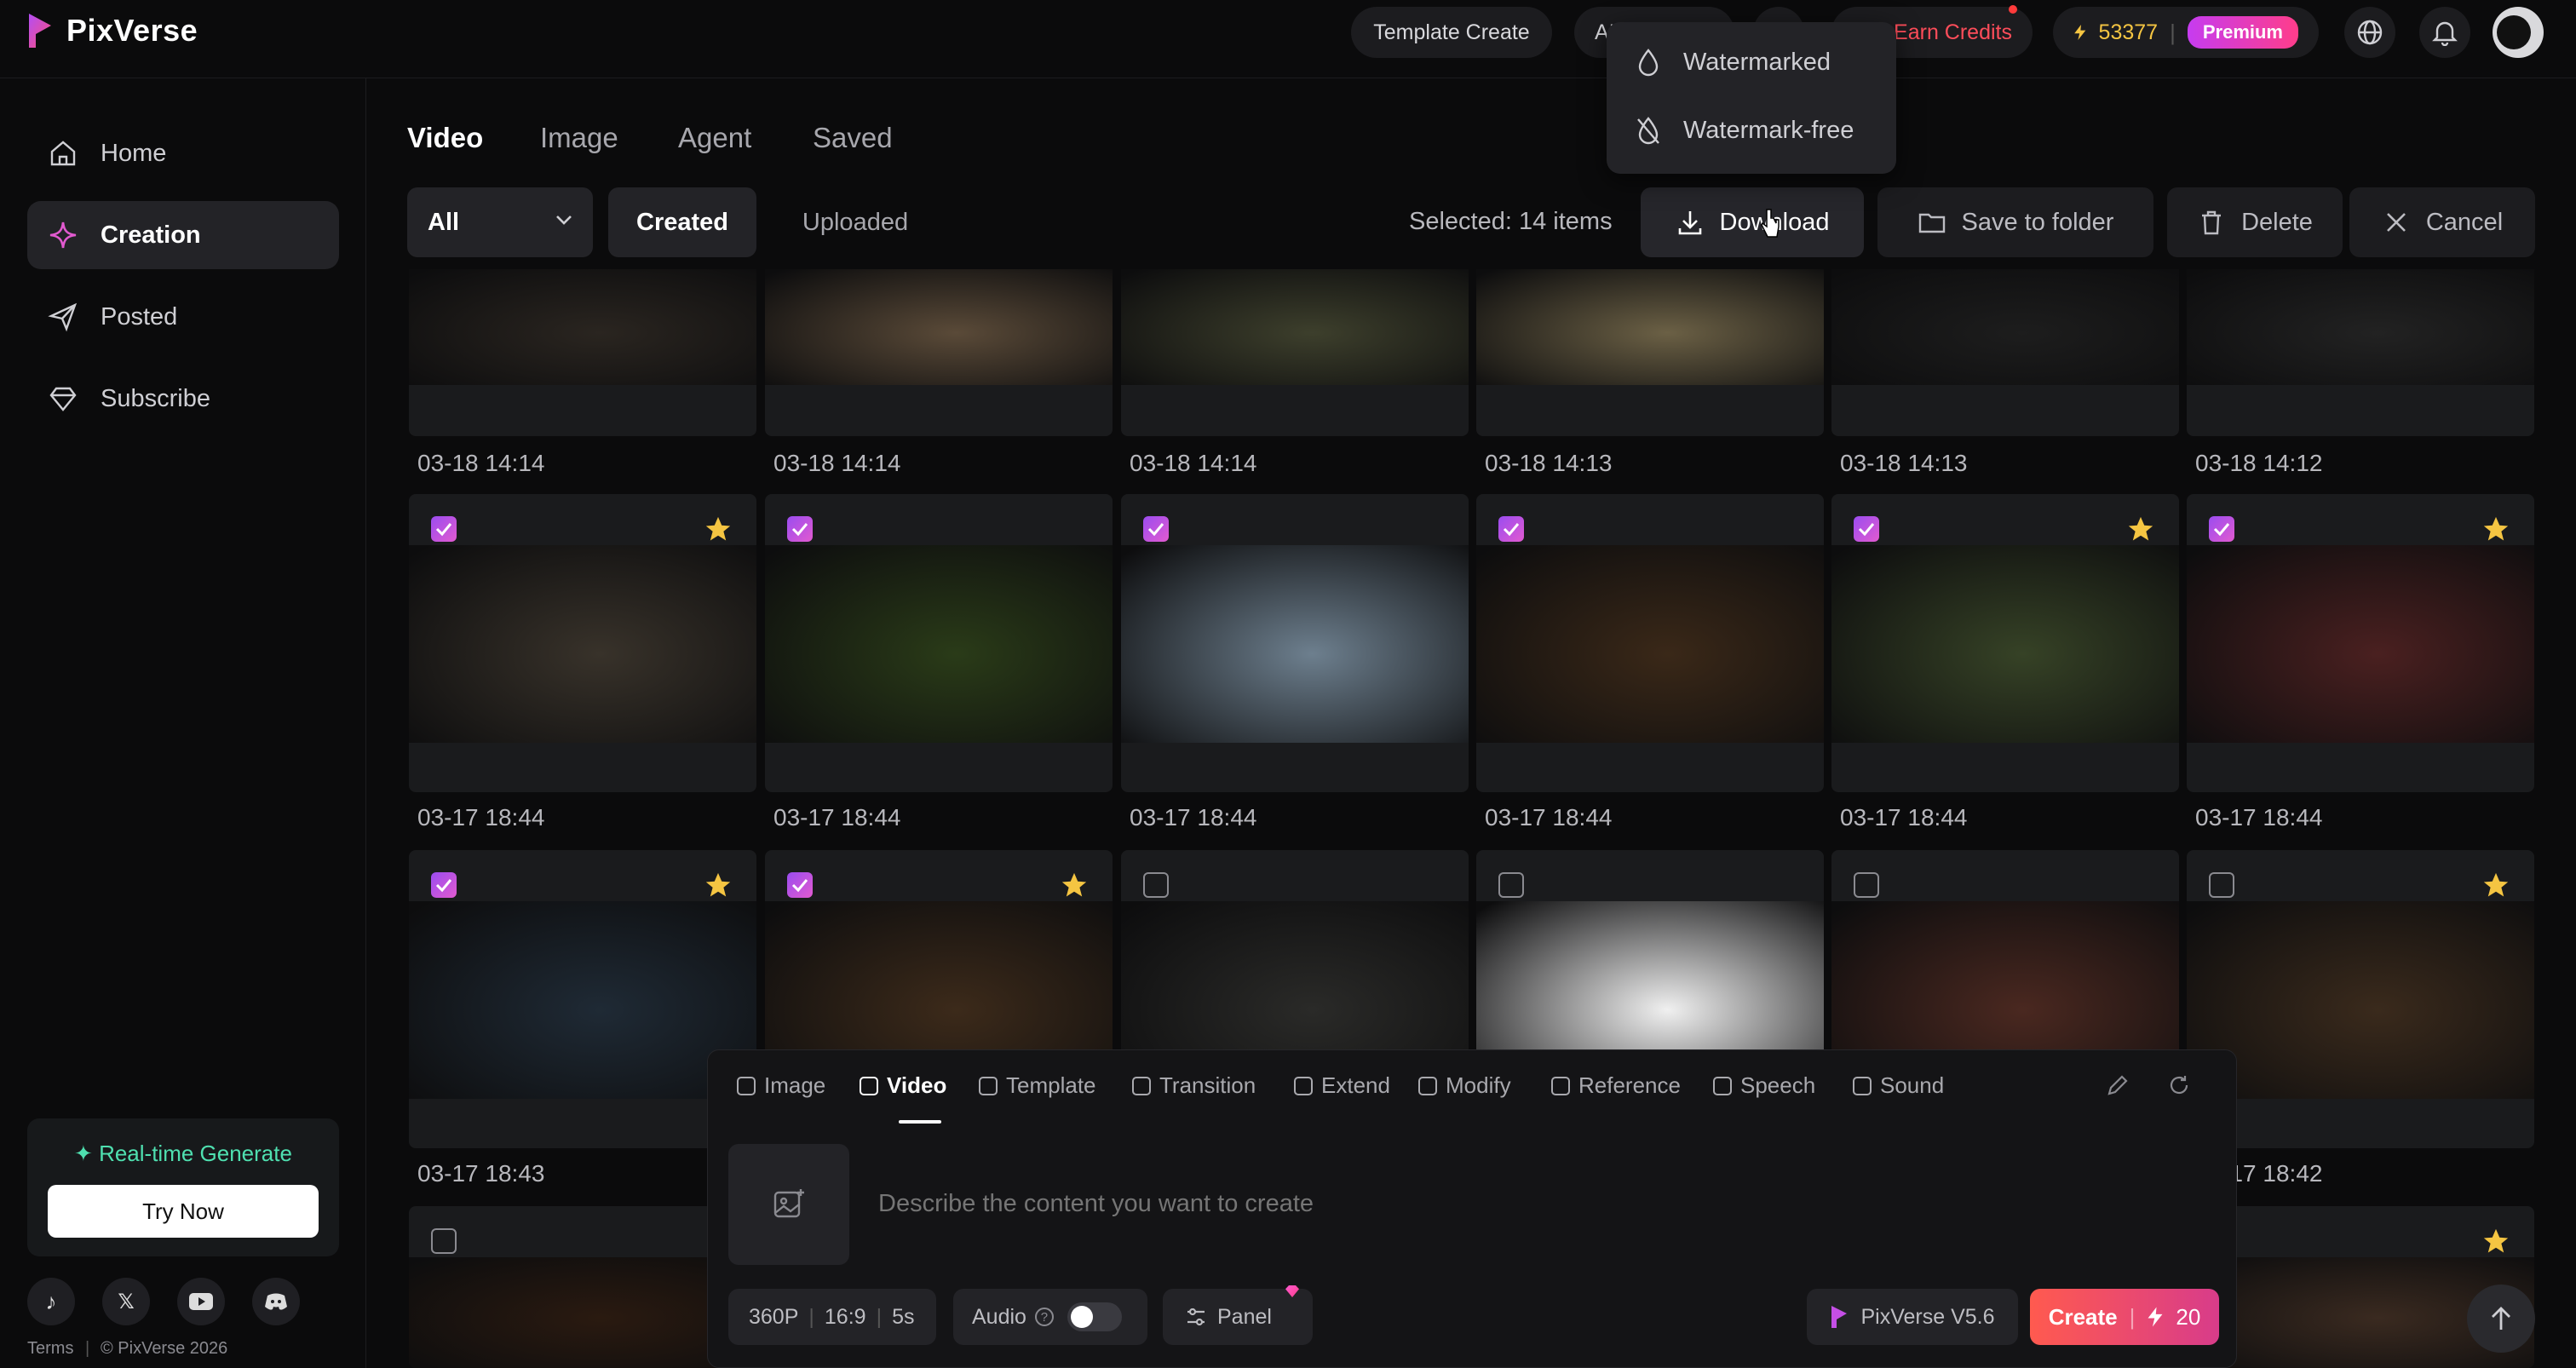 The height and width of the screenshot is (1368, 2576). I want to click on aspect-value: 16:9, so click(845, 1316).